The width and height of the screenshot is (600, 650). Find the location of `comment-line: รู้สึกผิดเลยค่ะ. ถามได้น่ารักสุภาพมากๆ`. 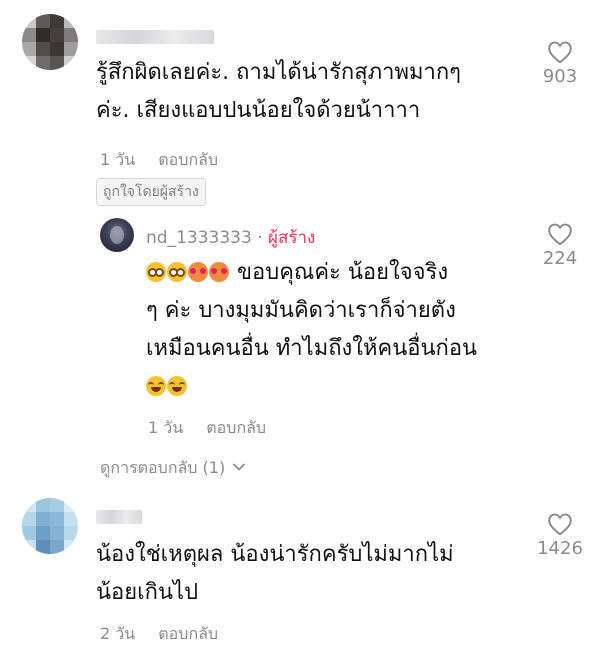

comment-line: รู้สึกผิดเลยค่ะ. ถามได้น่ารักสุภาพมากๆ is located at coordinates (278, 72).